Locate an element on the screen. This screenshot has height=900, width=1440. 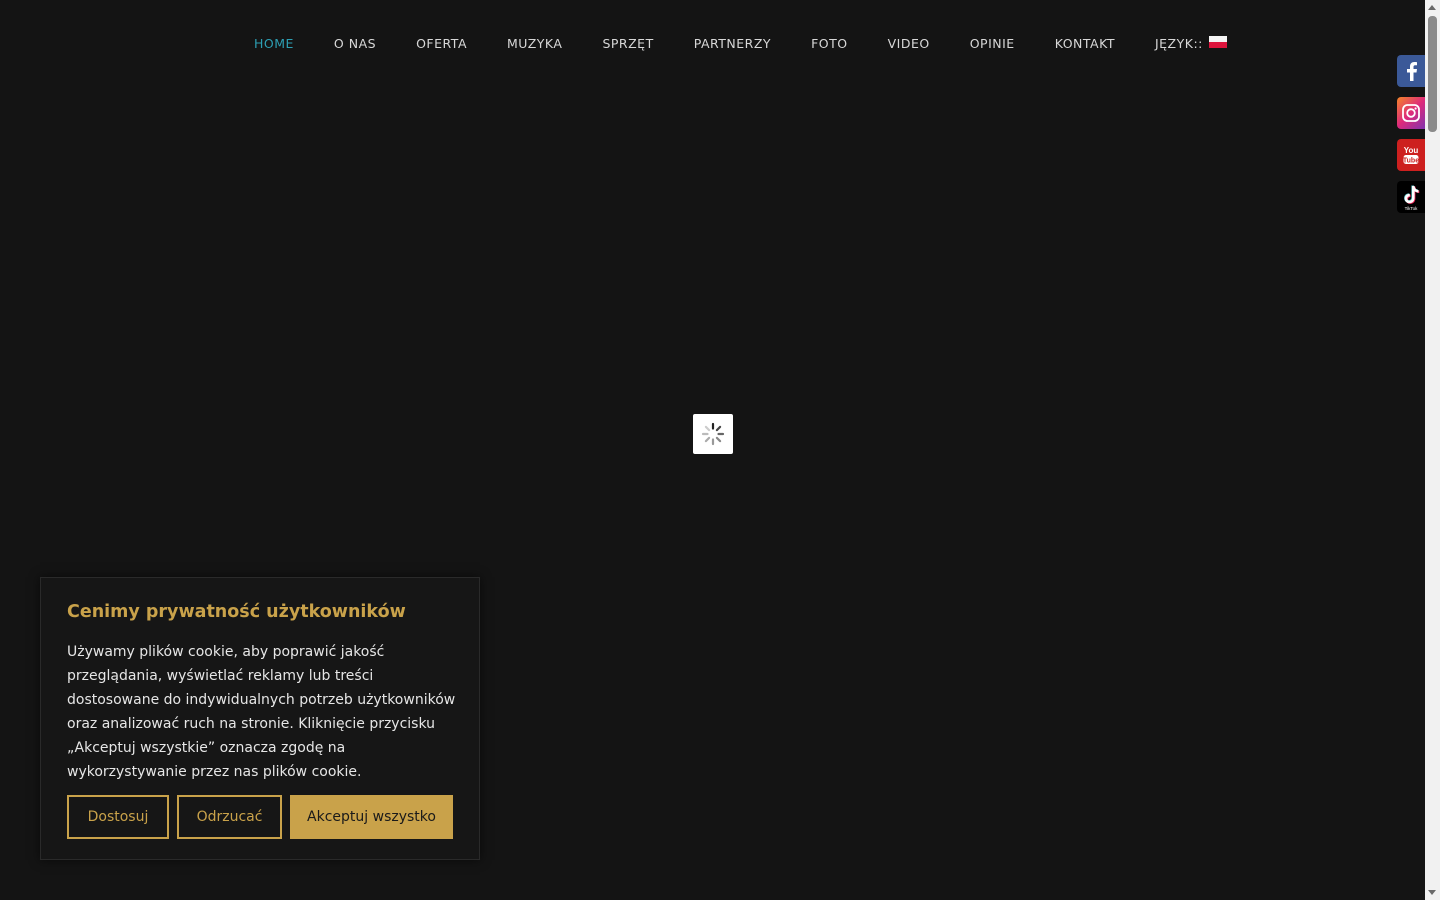
tiktok-caption: TikTok is located at coordinates (1412, 208).